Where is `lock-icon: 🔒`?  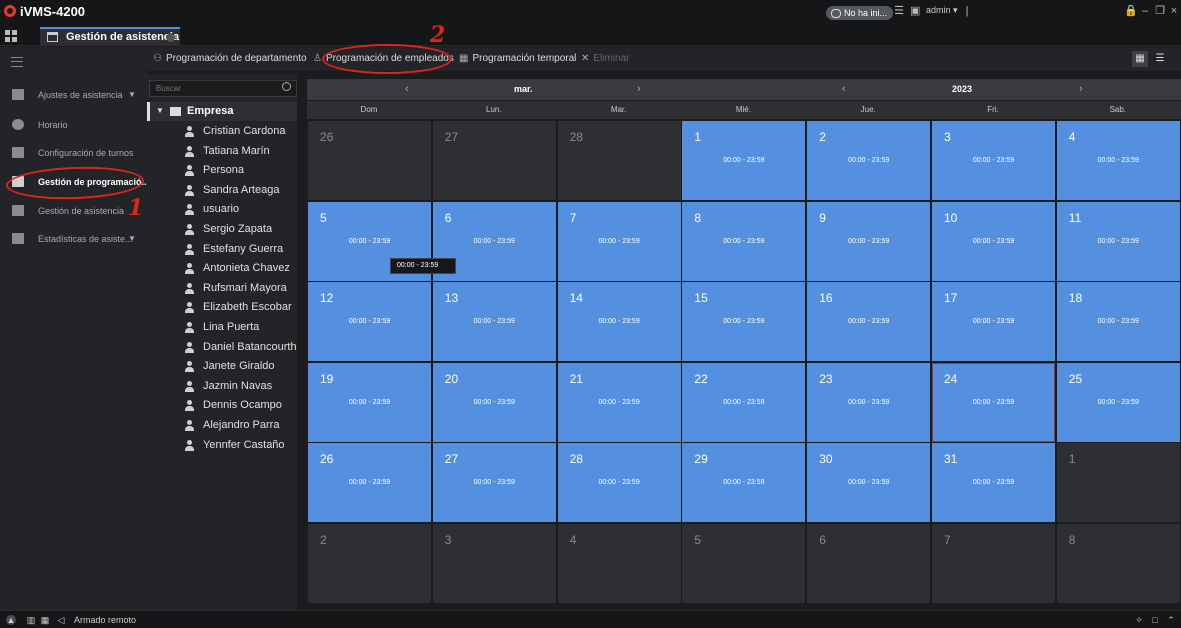
lock-icon: 🔒 is located at coordinates (1131, 11).